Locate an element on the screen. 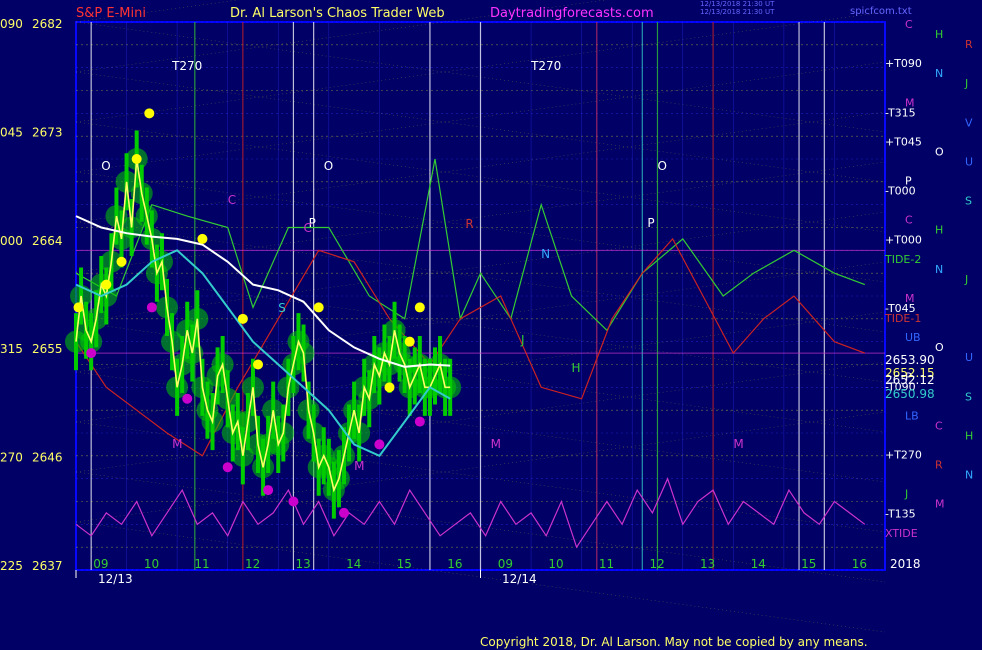 The image size is (982, 650). readout-price-b: 2652.12 is located at coordinates (910, 380).